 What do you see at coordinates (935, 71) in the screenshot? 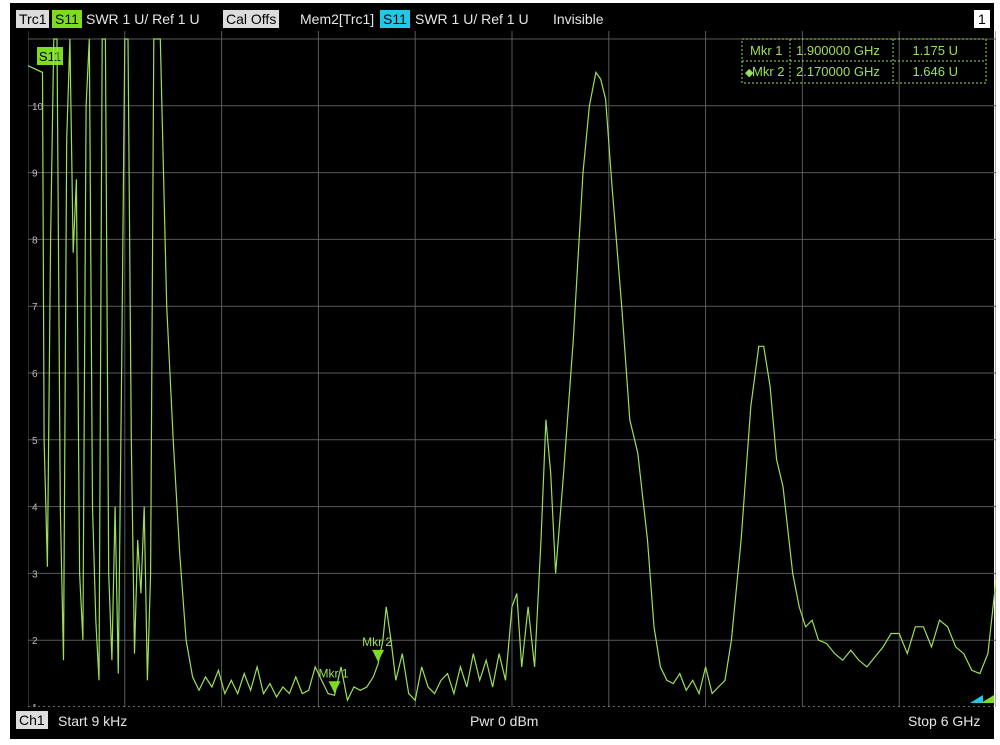
I see `marker-info-value: 1.646 U` at bounding box center [935, 71].